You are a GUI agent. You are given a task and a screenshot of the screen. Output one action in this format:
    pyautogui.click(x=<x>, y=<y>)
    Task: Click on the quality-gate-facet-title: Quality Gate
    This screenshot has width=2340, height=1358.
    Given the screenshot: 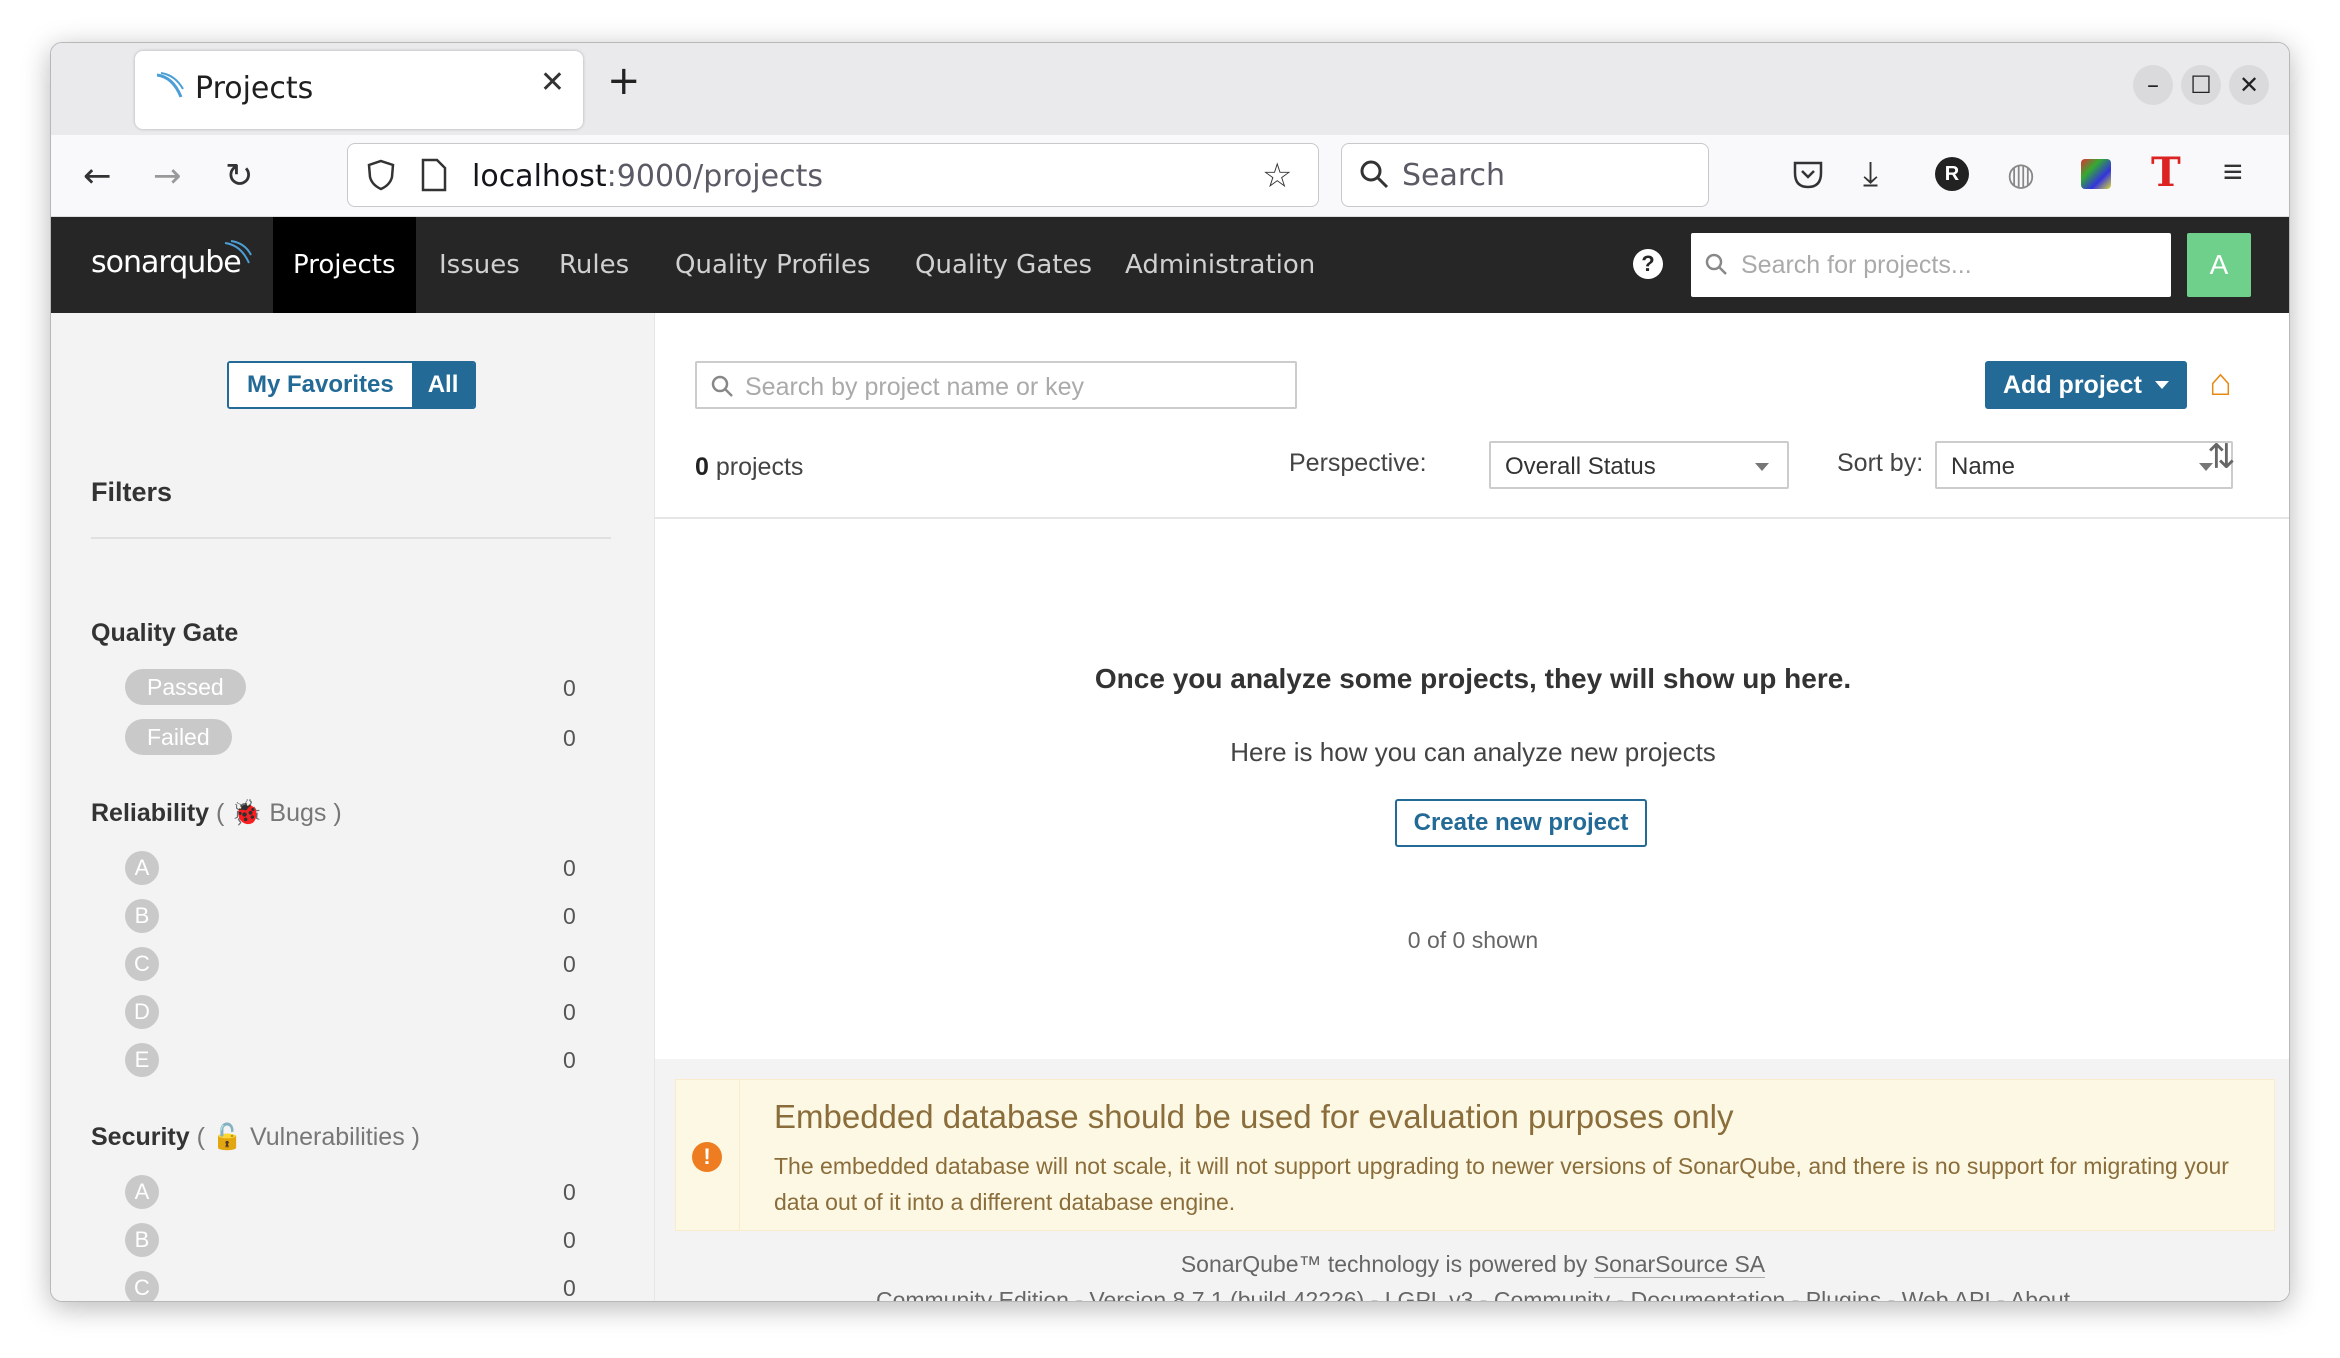 What is the action you would take?
    pyautogui.click(x=164, y=633)
    